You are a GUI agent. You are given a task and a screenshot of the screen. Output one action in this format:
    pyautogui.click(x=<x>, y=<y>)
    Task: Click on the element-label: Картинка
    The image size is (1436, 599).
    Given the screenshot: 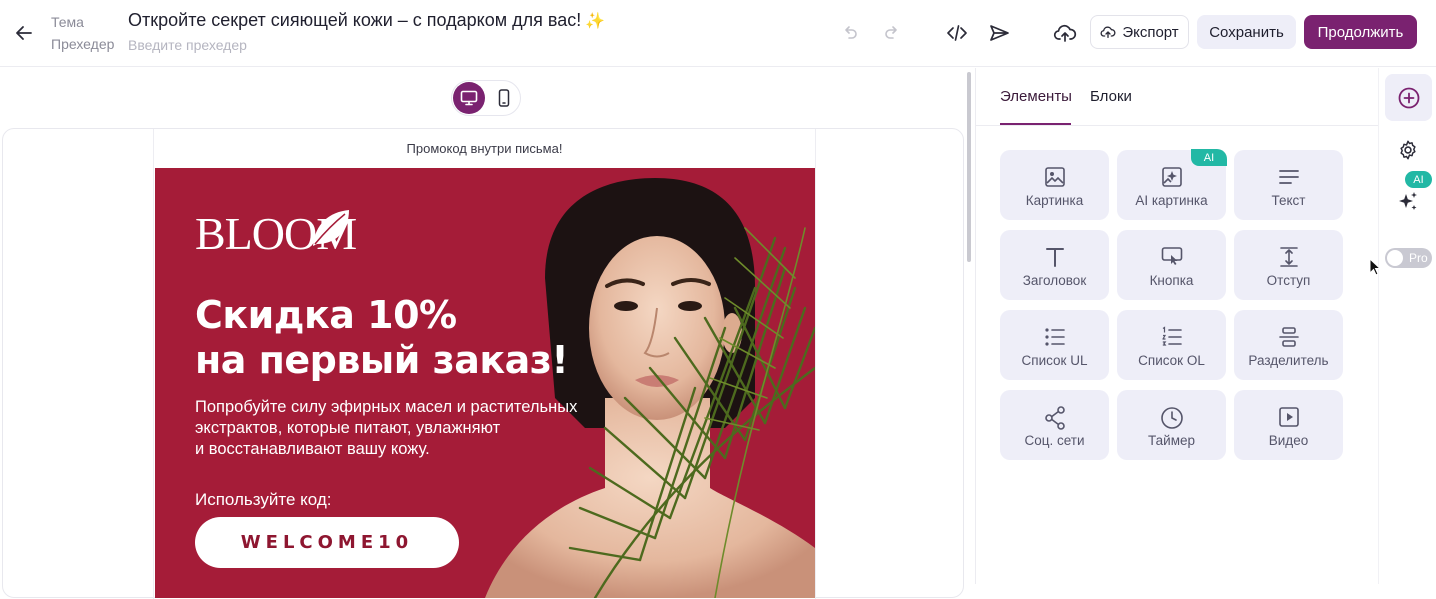 What is the action you would take?
    pyautogui.click(x=1054, y=200)
    